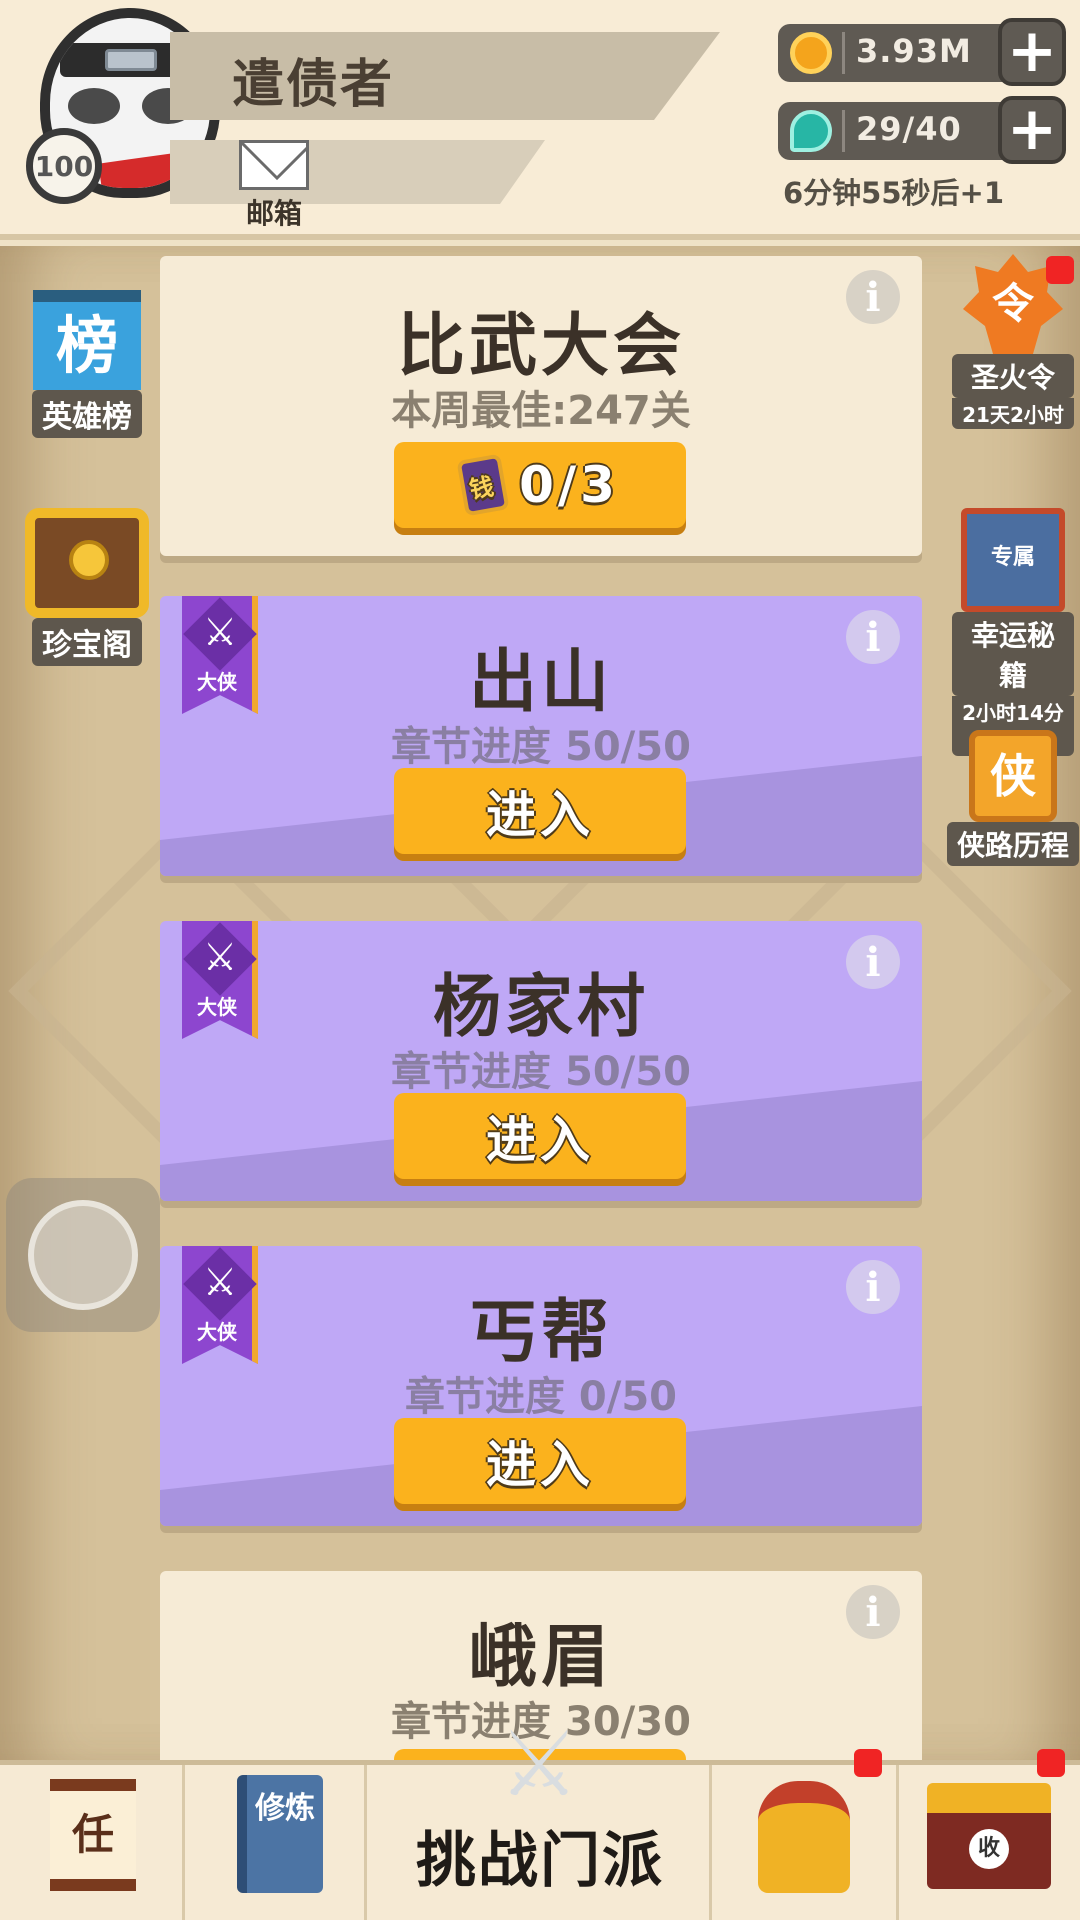  I want to click on hero-leaderboard-button: 榜 英雄榜, so click(87, 364).